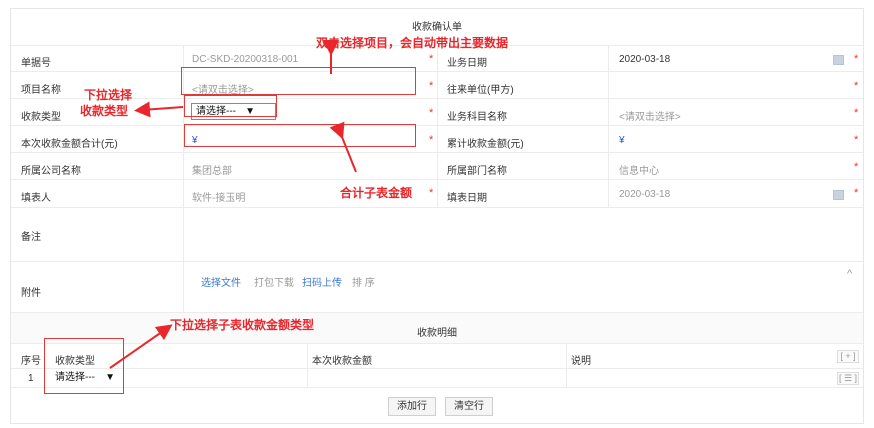 The width and height of the screenshot is (874, 428). I want to click on cumulative-label: 累计收款金额(元), so click(485, 144).